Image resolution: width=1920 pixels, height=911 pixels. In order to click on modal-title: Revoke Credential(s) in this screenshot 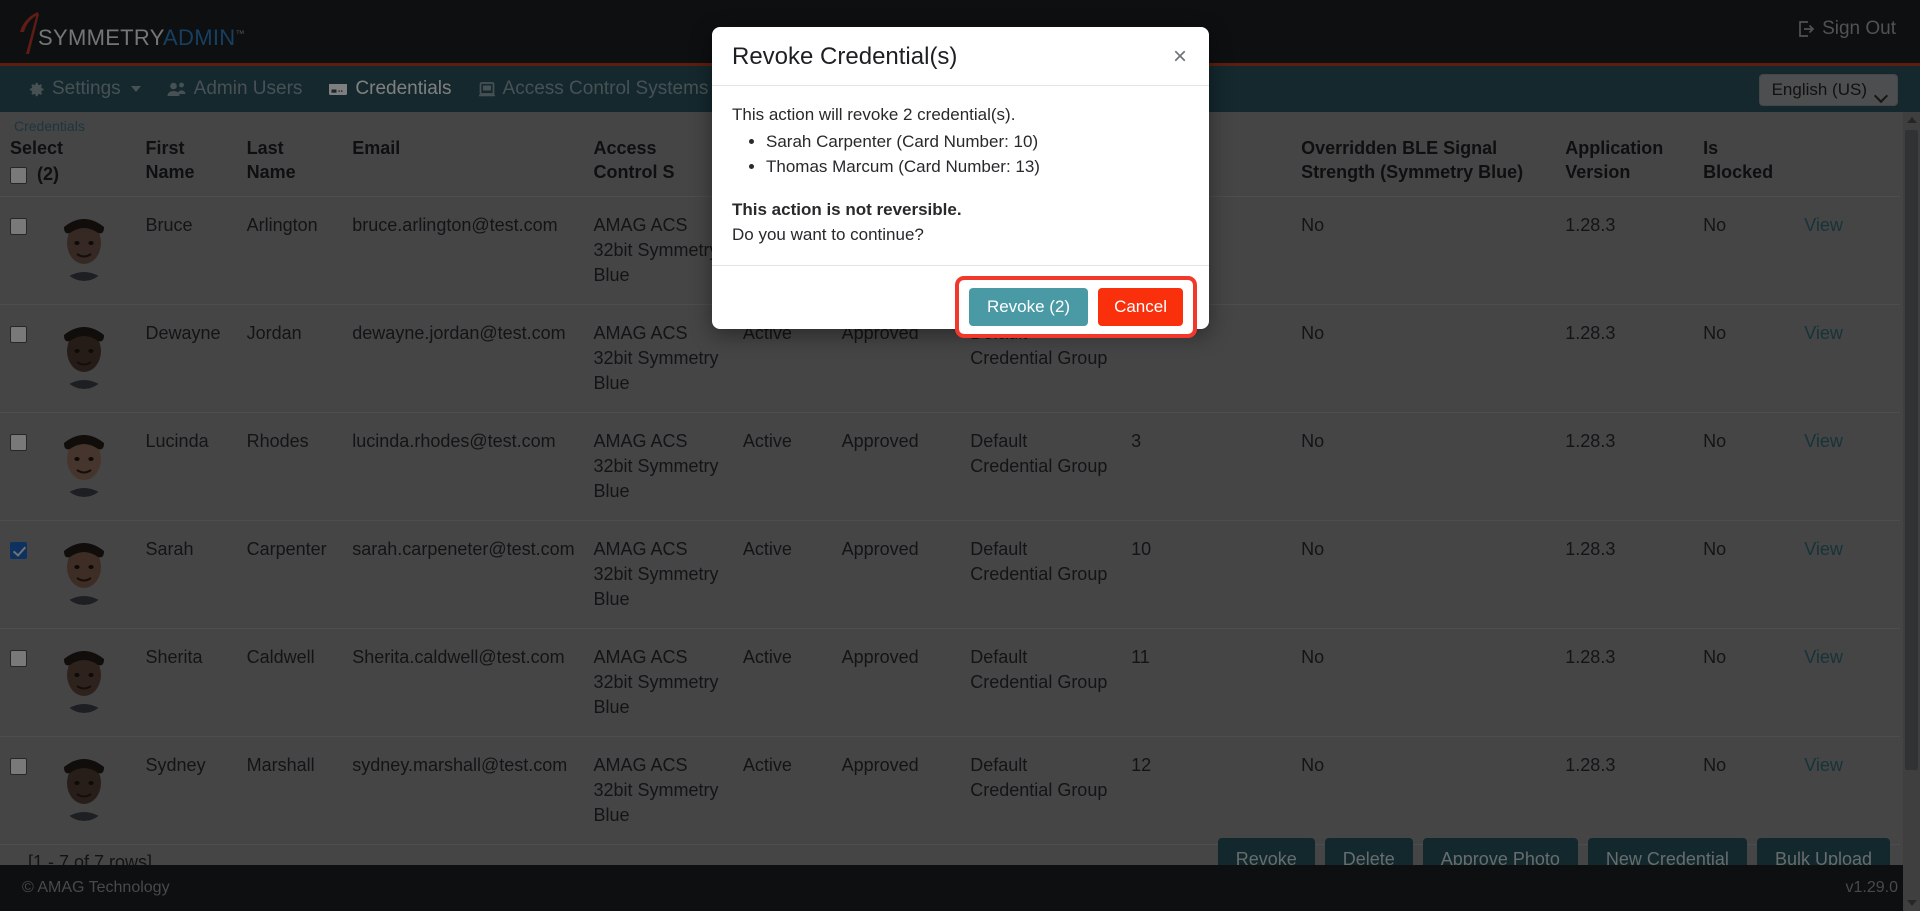, I will do `click(845, 56)`.